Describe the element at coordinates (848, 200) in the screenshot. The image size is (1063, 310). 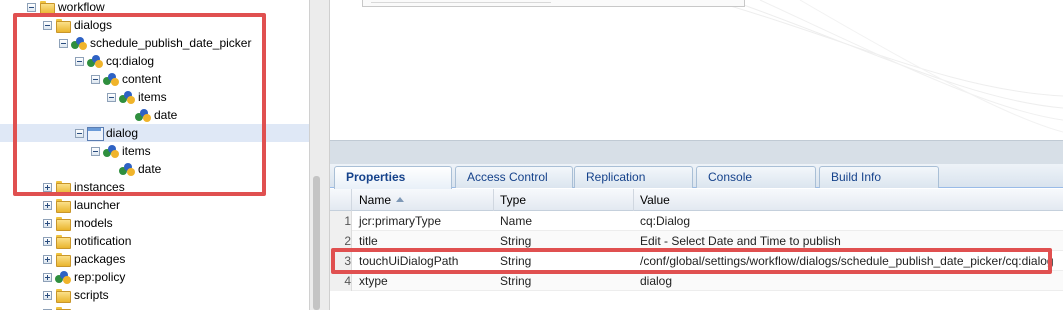
I see `column-header-value: Value` at that location.